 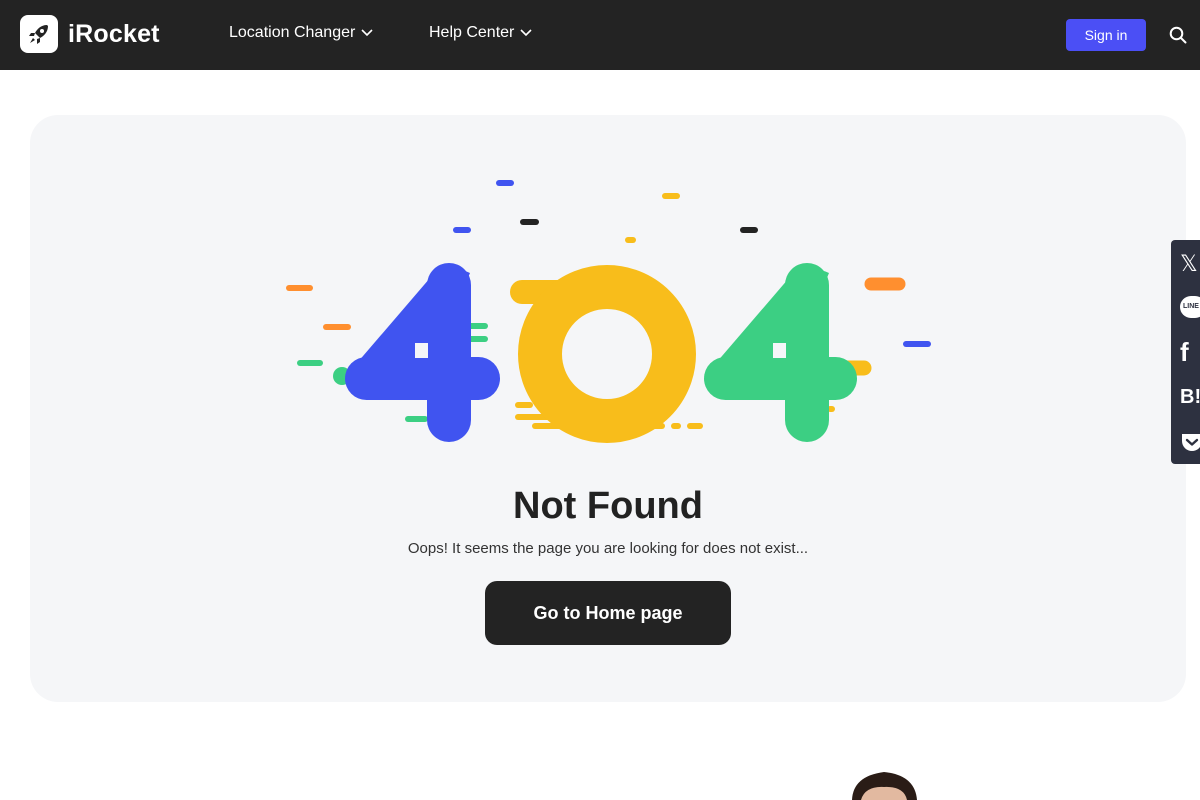 What do you see at coordinates (608, 506) in the screenshot?
I see `page-title: Not Found` at bounding box center [608, 506].